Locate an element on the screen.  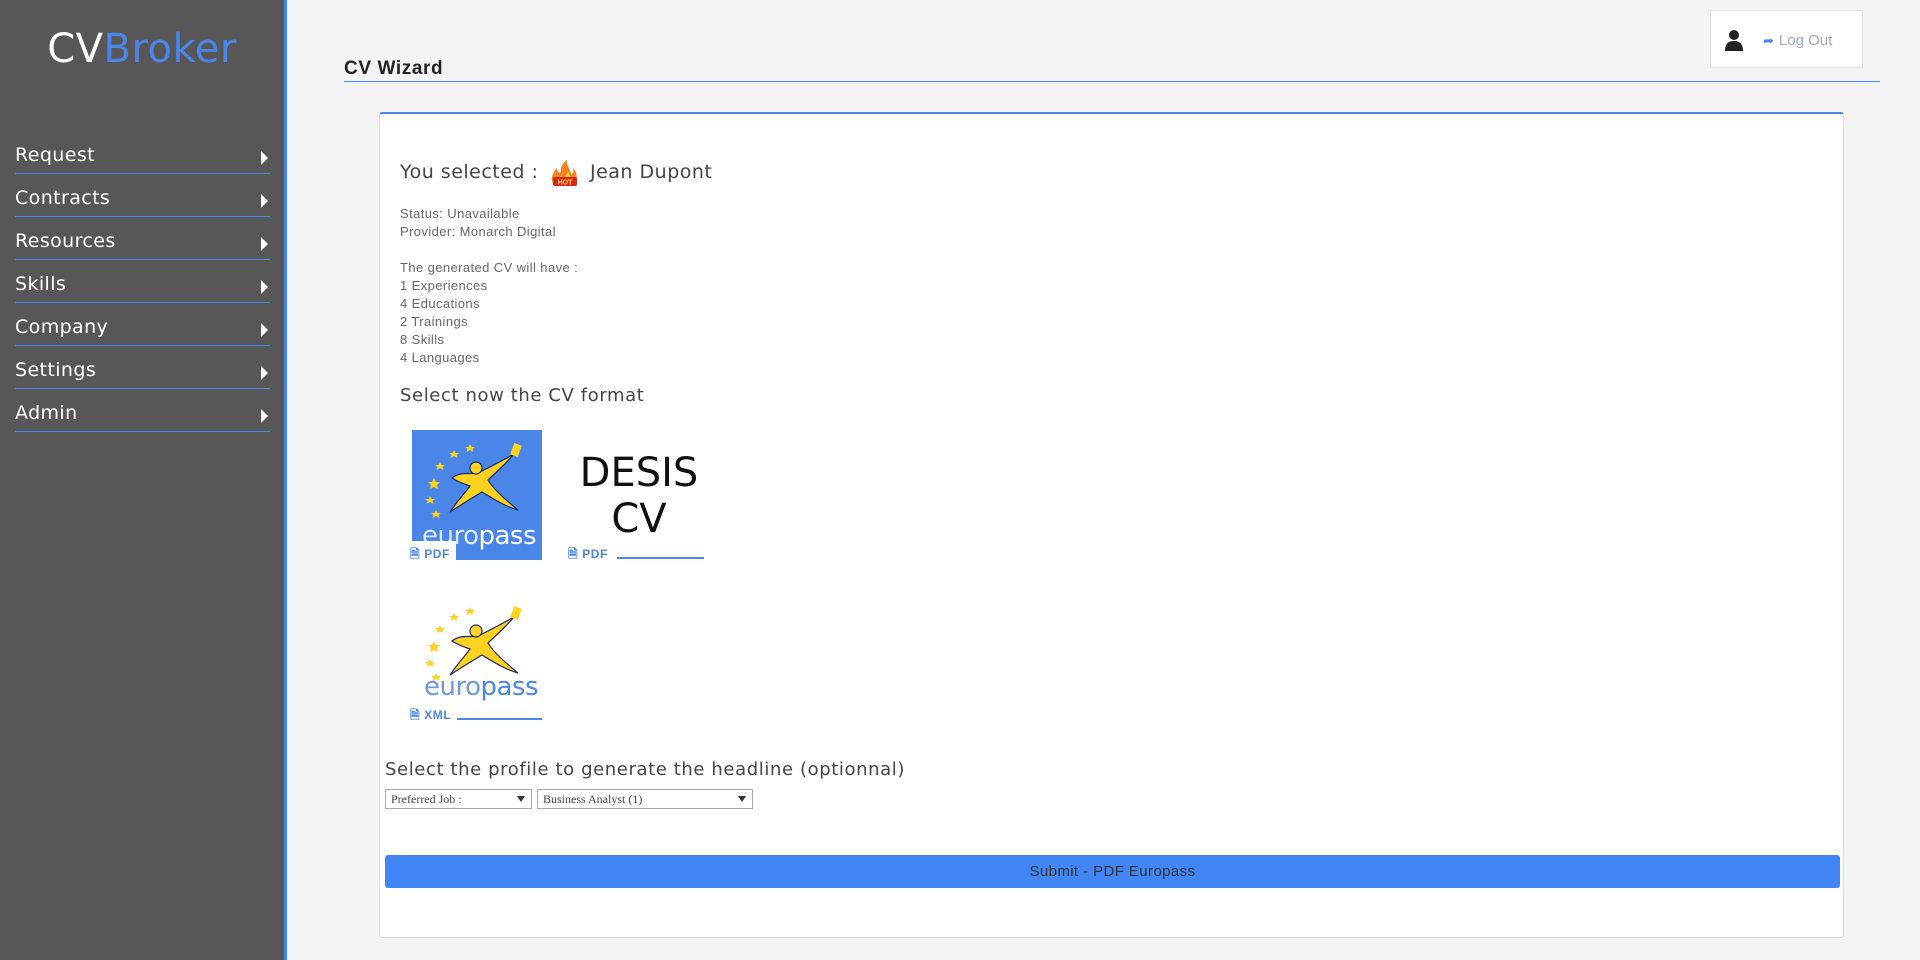
format-europass-xml: europass 🗎 XML is located at coordinates (476, 661).